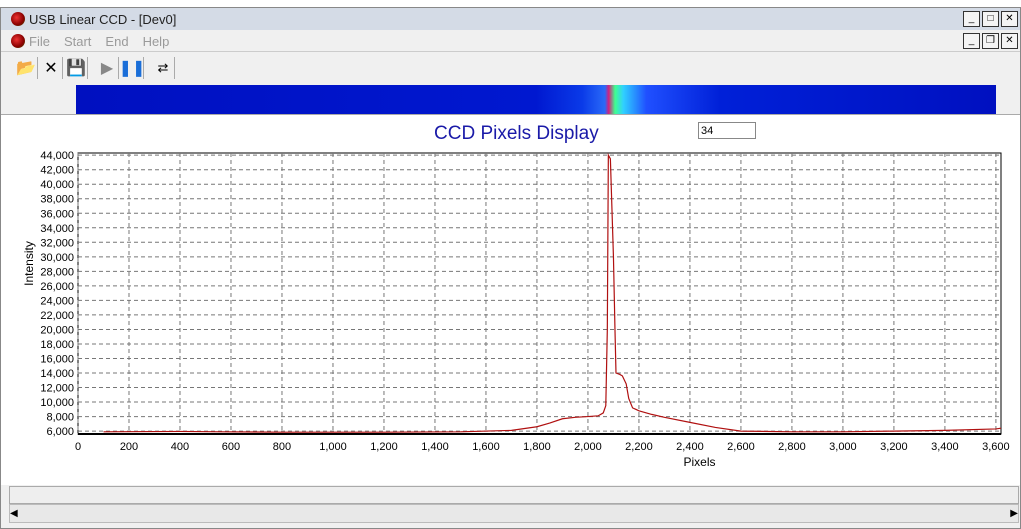  What do you see at coordinates (57, 171) in the screenshot?
I see `y-tick-label: 42,000` at bounding box center [57, 171].